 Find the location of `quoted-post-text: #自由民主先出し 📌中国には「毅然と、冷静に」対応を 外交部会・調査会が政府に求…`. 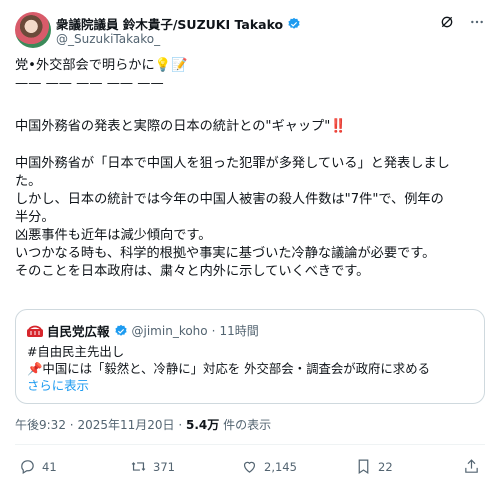

quoted-post-text: #自由民主先出し 📌中国には「毅然と、冷静に」対応を 外交部会・調査会が政府に求… is located at coordinates (228, 368).